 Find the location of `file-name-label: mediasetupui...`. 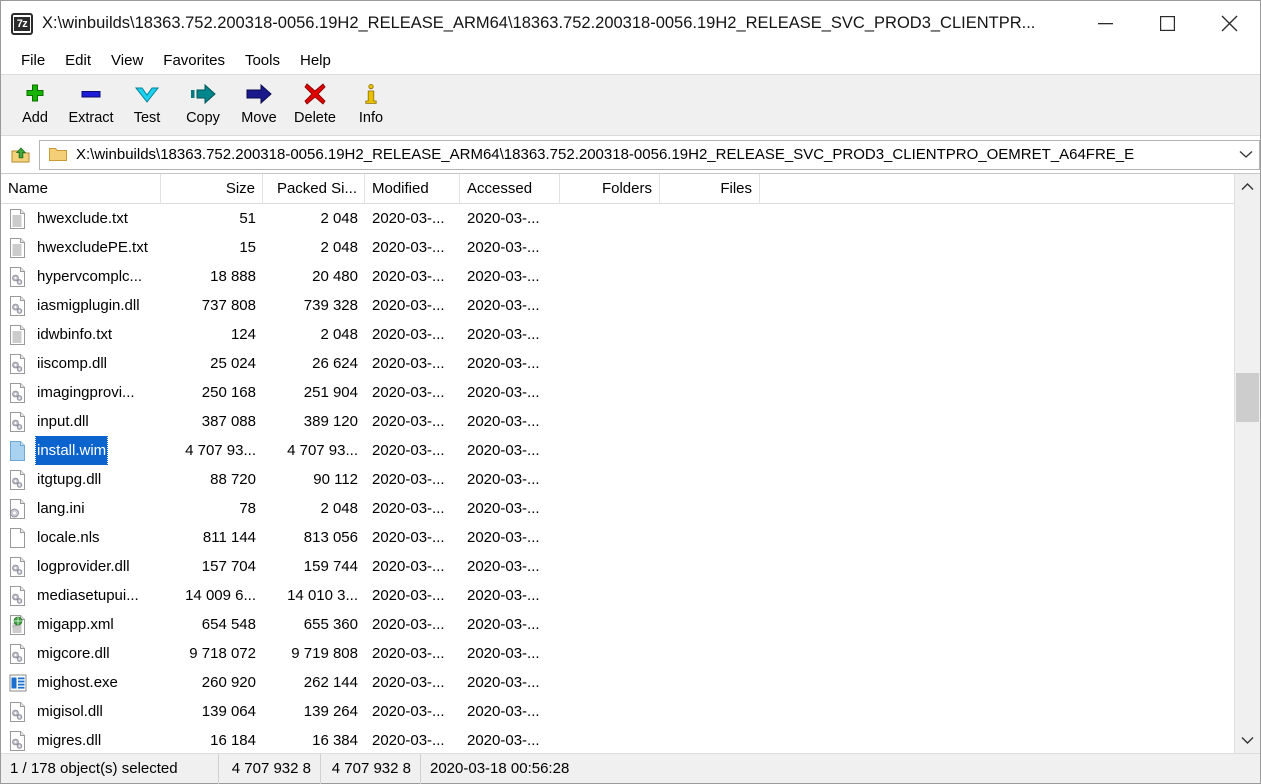

file-name-label: mediasetupui... is located at coordinates (88, 595).